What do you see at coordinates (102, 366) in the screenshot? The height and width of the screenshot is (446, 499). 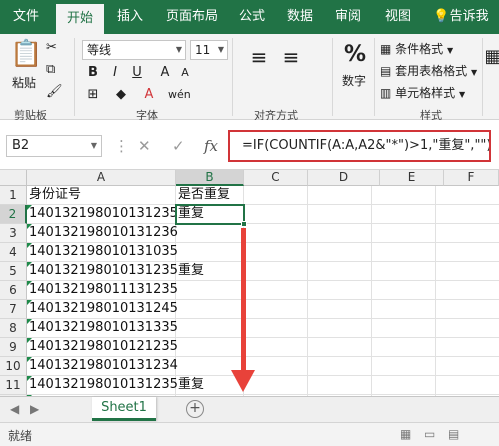 I see `cell-a10: 140132198010131234` at bounding box center [102, 366].